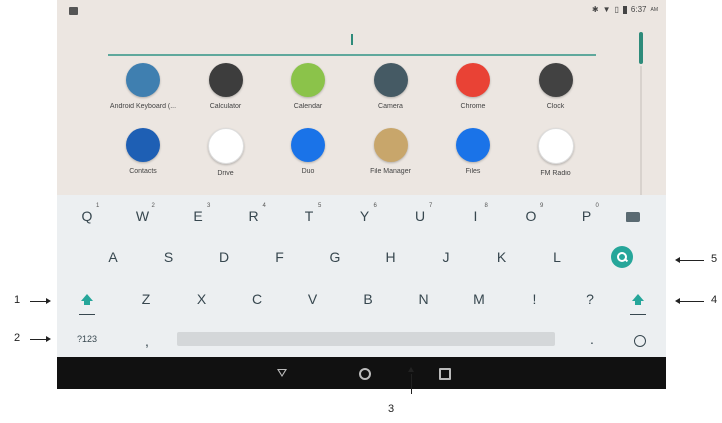  Describe the element at coordinates (224, 257) in the screenshot. I see `key-d: D` at that location.